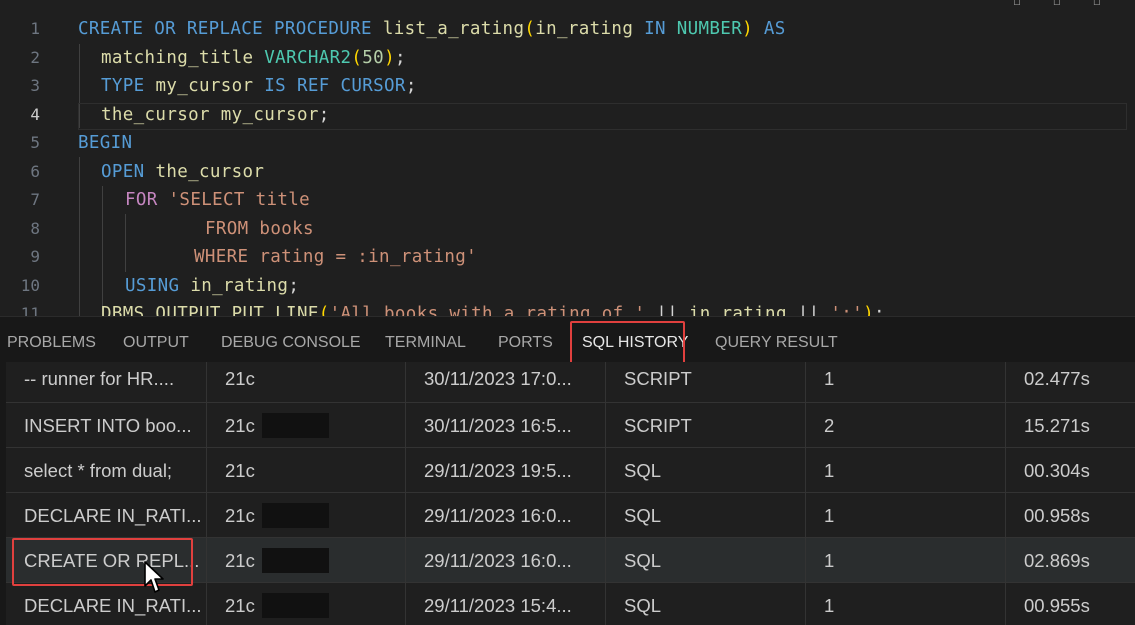  What do you see at coordinates (567, 87) in the screenshot?
I see `code-line: 3 TYPE my_cursor IS REF CURSOR;` at bounding box center [567, 87].